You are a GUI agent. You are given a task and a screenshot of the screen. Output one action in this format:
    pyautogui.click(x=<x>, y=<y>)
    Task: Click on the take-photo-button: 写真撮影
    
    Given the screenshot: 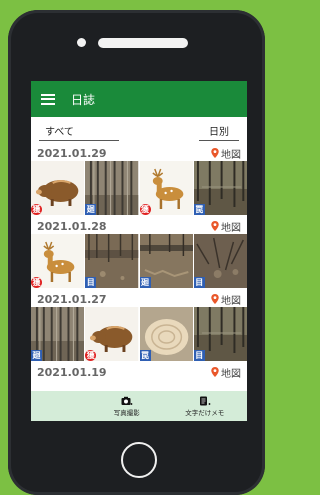 What is the action you would take?
    pyautogui.click(x=127, y=406)
    